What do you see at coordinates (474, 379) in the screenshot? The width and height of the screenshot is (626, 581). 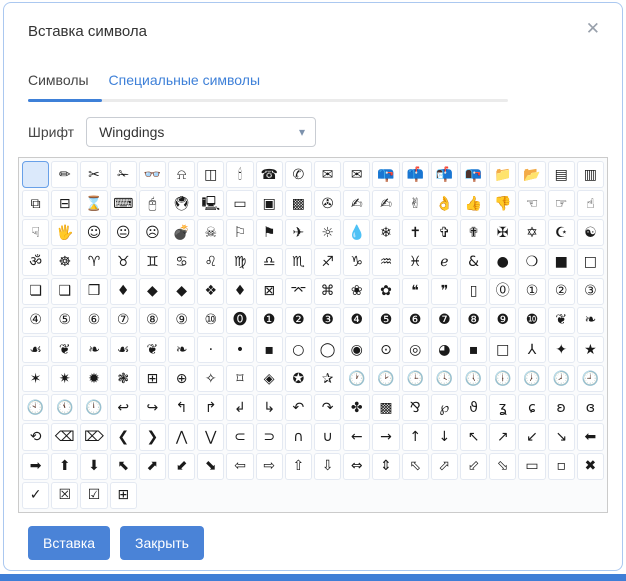 I see `symbol-cell: 🕔` at bounding box center [474, 379].